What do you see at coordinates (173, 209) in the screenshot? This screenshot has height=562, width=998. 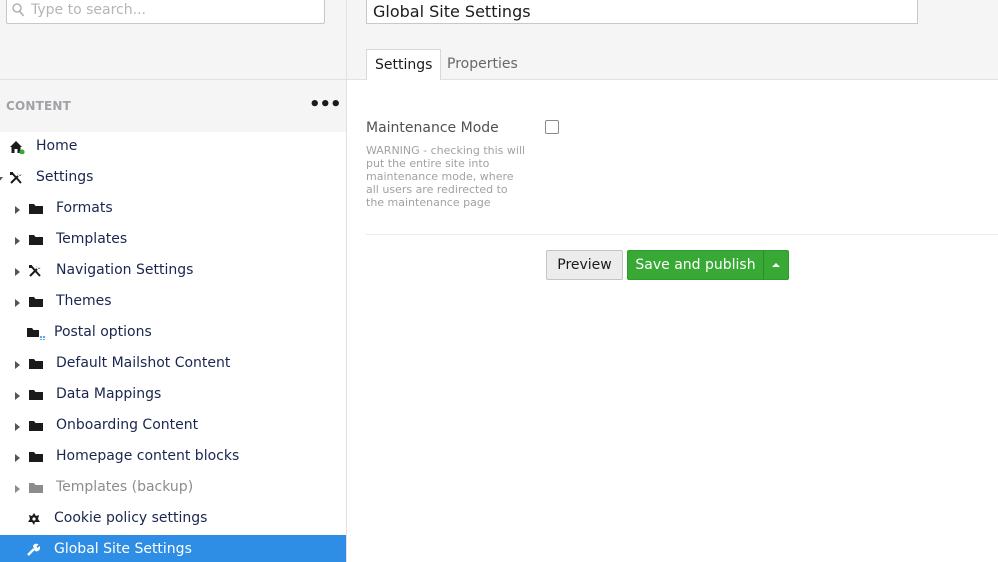 I see `tree-node-formats: Formats` at bounding box center [173, 209].